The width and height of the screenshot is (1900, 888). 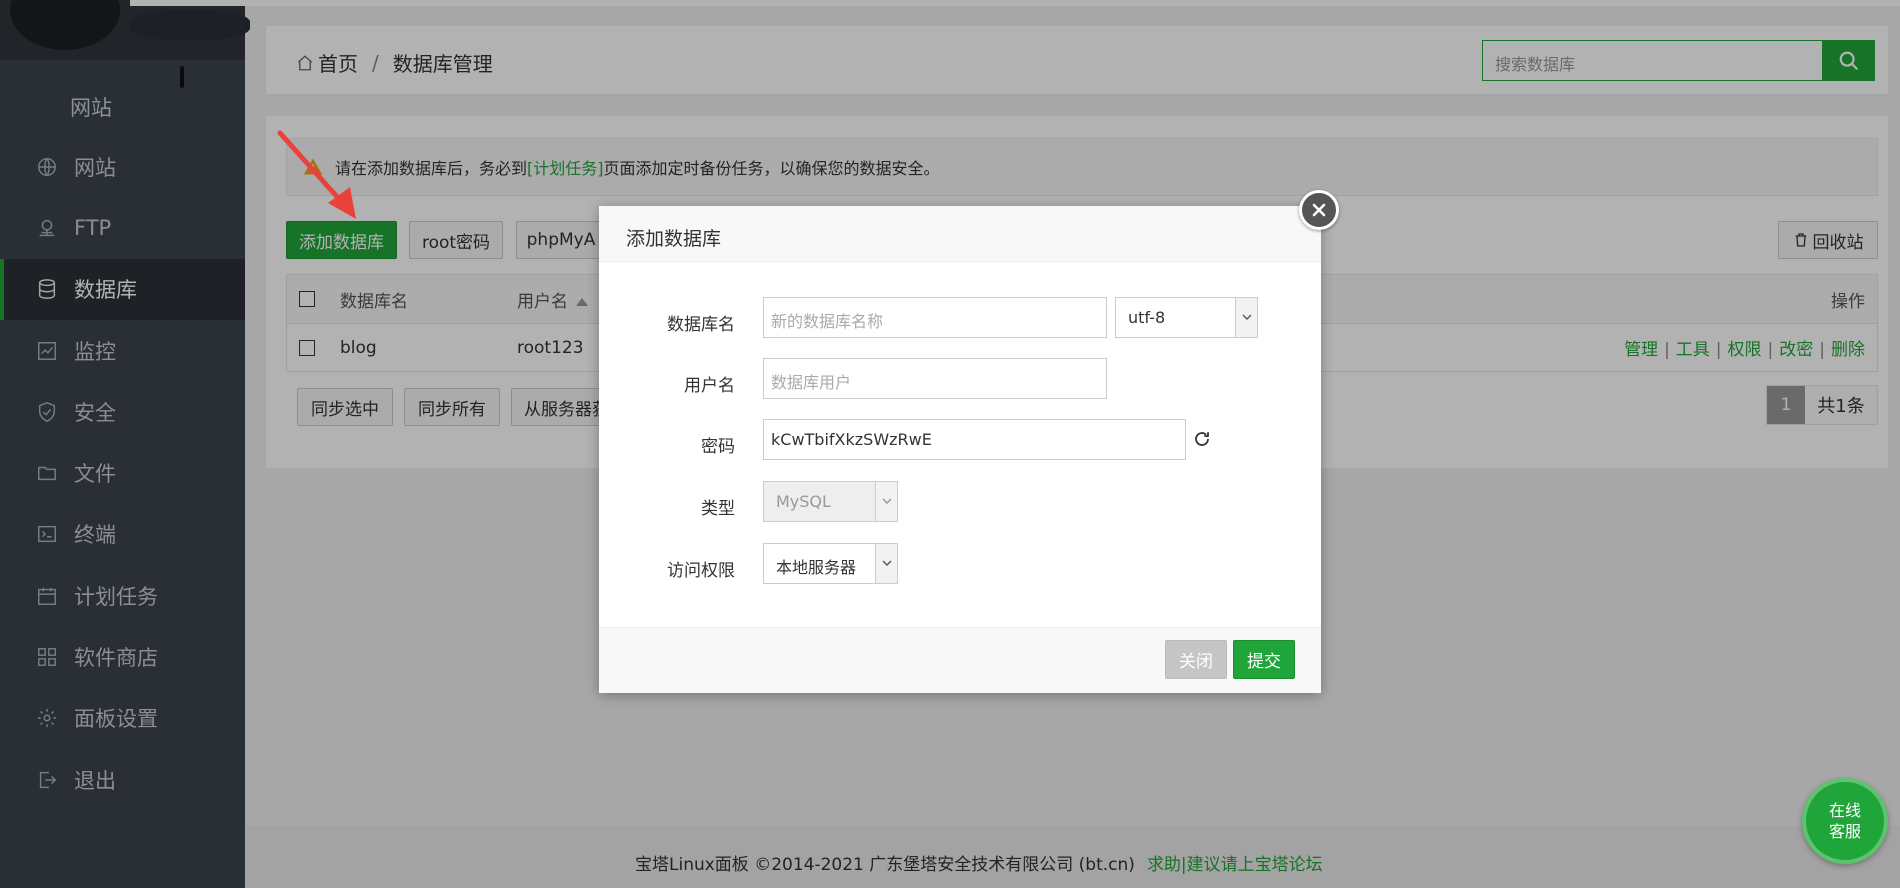 I want to click on type-label: 类型, so click(x=718, y=509).